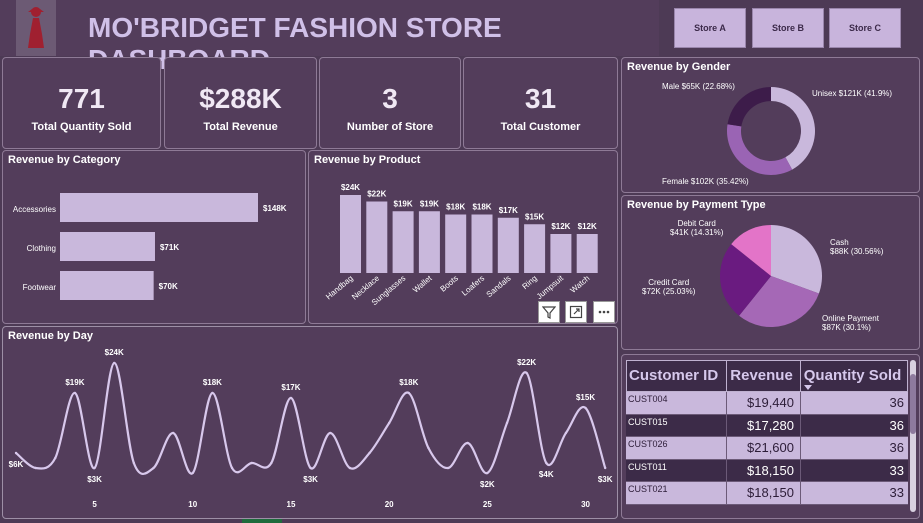 This screenshot has height=523, width=923. Describe the element at coordinates (150, 246) in the screenshot. I see `category-bar-chart: Accessories $148K Clothing $71K Footwear $70K` at that location.